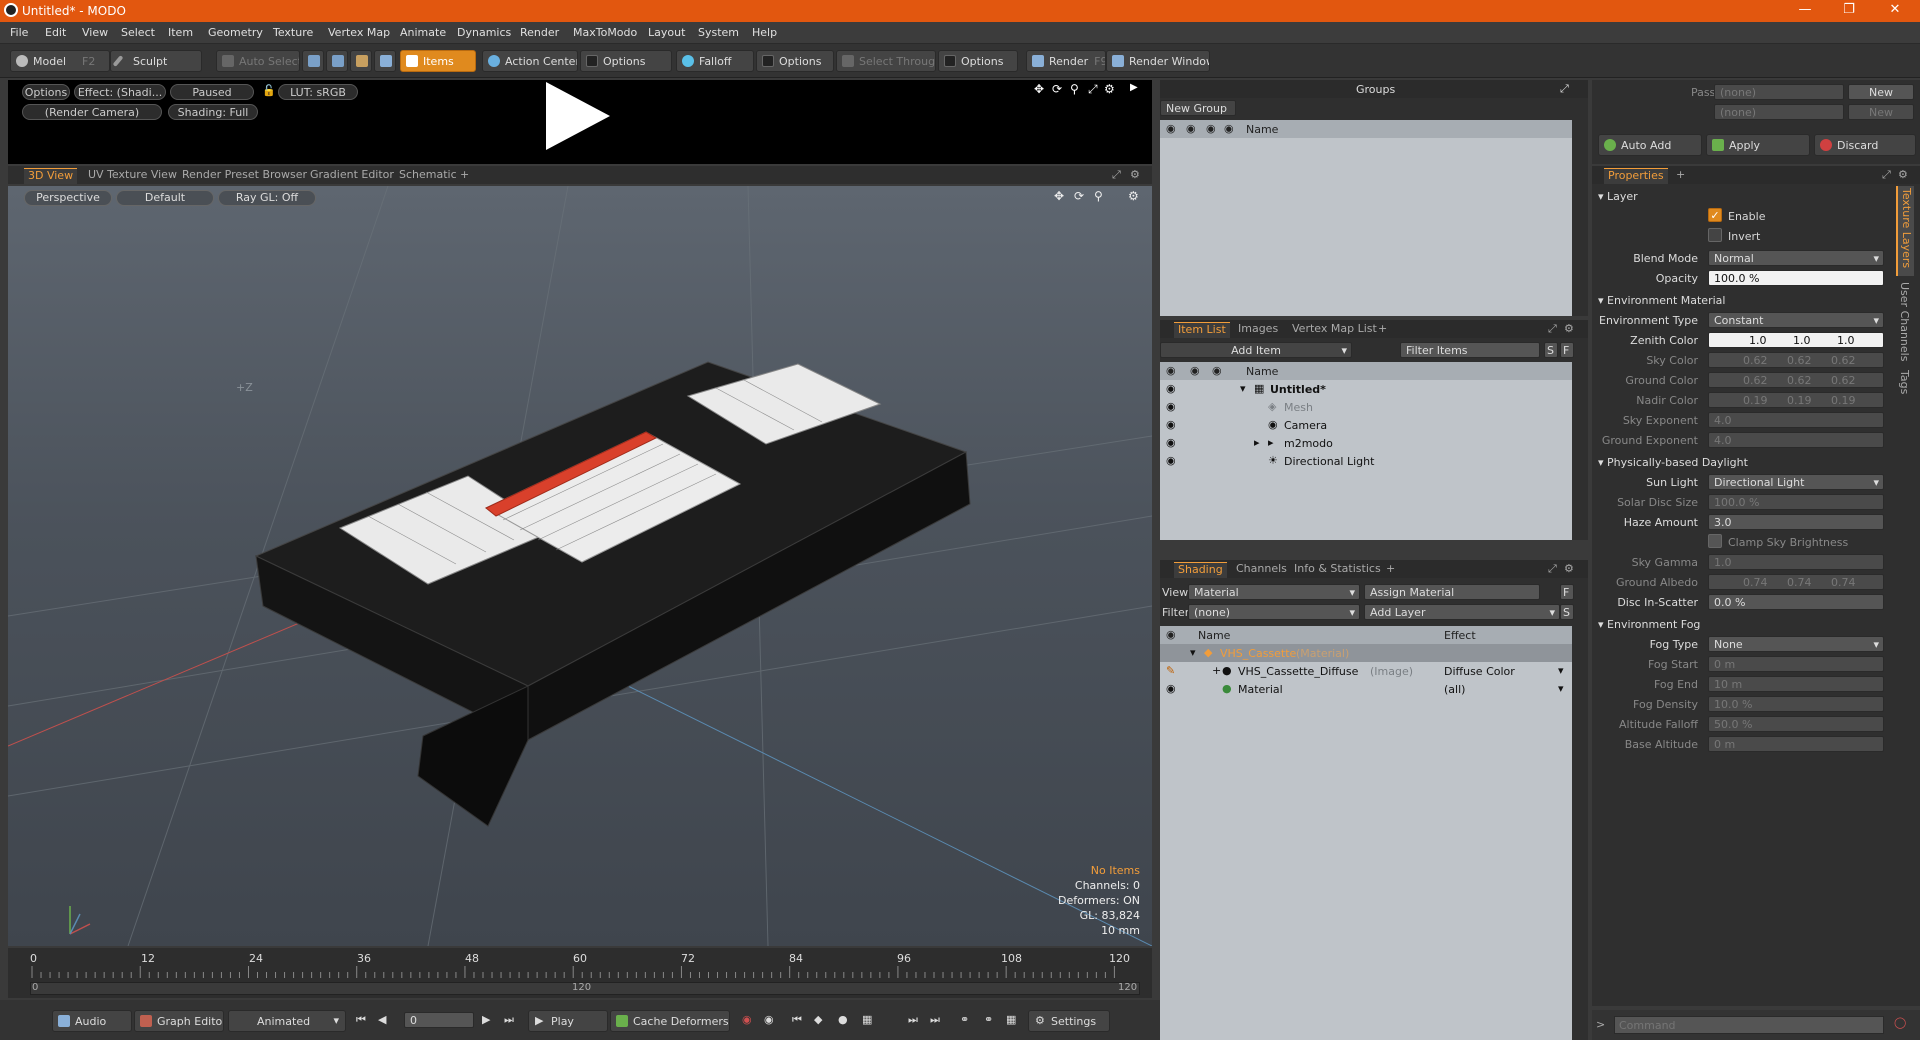  Describe the element at coordinates (1796, 340) in the screenshot. I see `zenith-color-field: 1.0 1.0 1.0` at that location.